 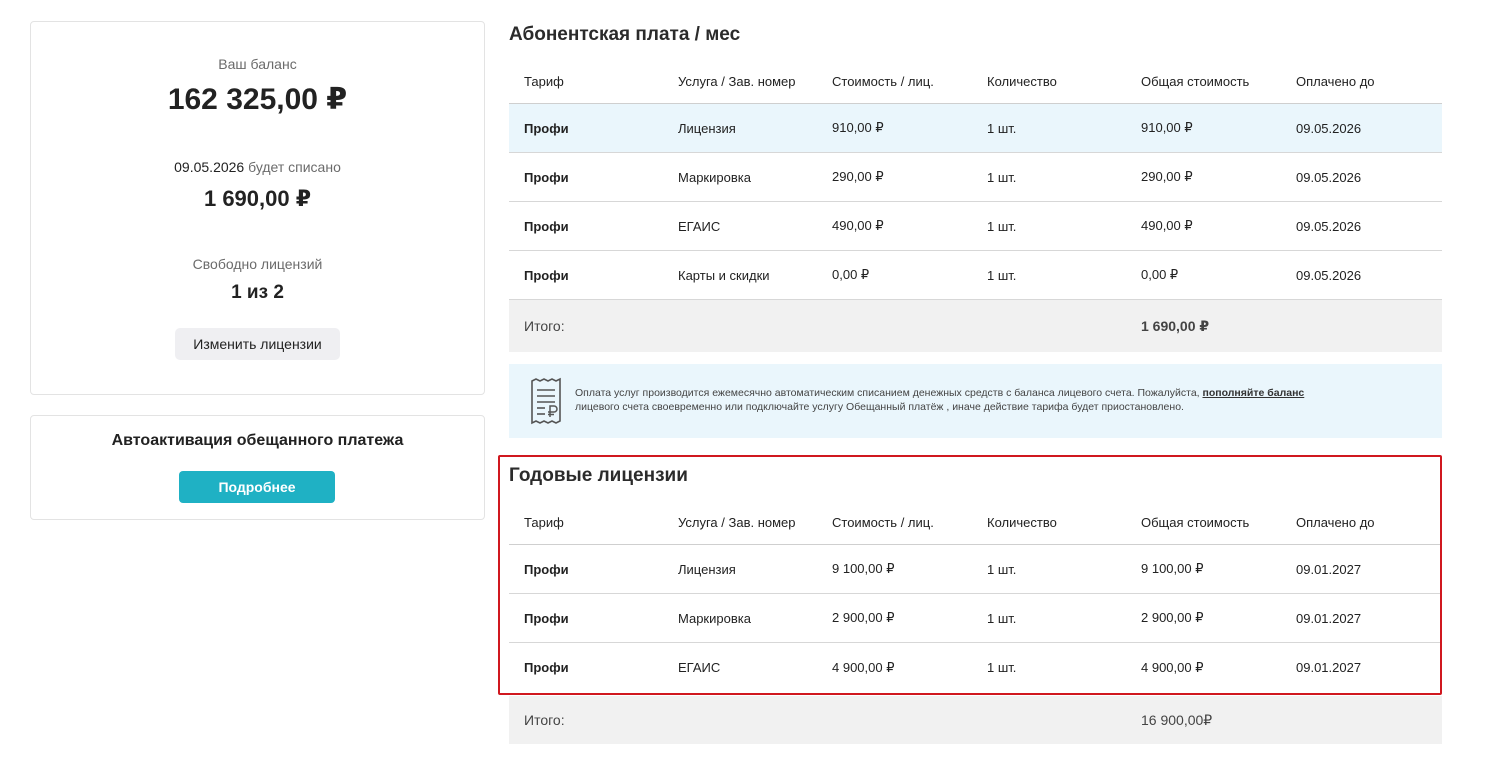 What do you see at coordinates (625, 34) in the screenshot?
I see `monthly-section-title: Абонентская плата / мес` at bounding box center [625, 34].